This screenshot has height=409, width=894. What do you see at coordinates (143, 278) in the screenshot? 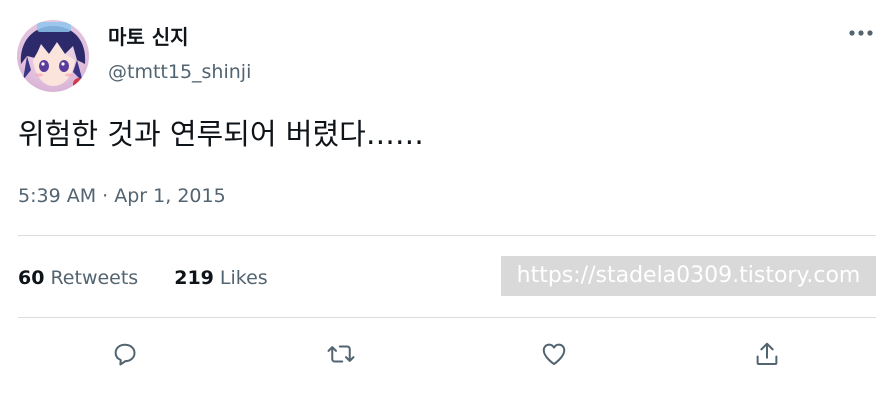
I see `engagement-stats: 60 Retweets 219 Likes` at bounding box center [143, 278].